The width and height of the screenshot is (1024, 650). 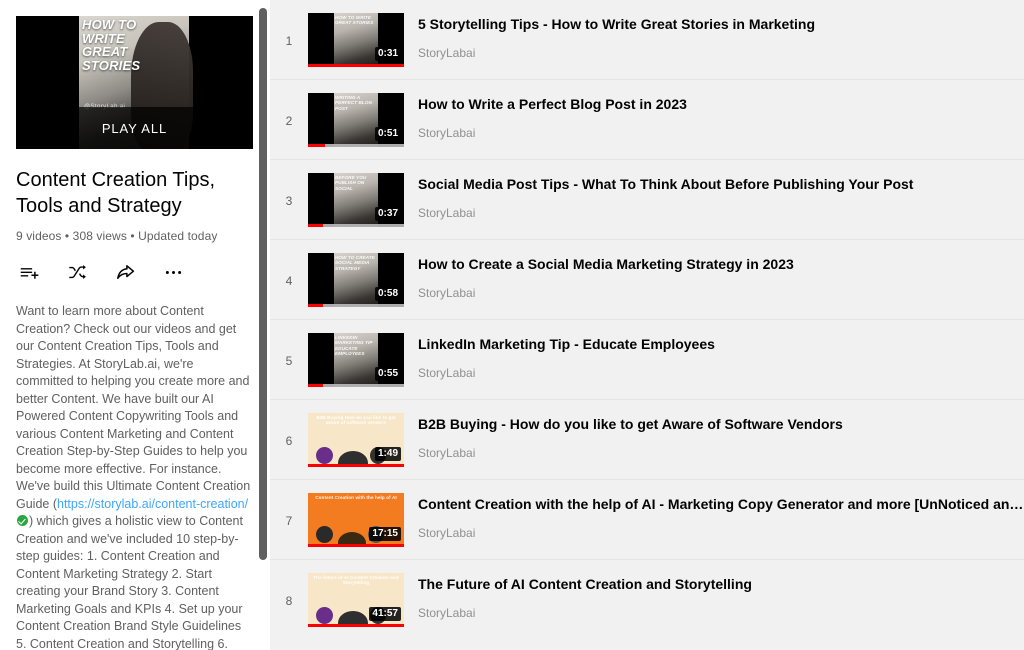 What do you see at coordinates (356, 40) in the screenshot?
I see `video-thumbnail: HOW TO WRITE GREAT STORIES 0:31` at bounding box center [356, 40].